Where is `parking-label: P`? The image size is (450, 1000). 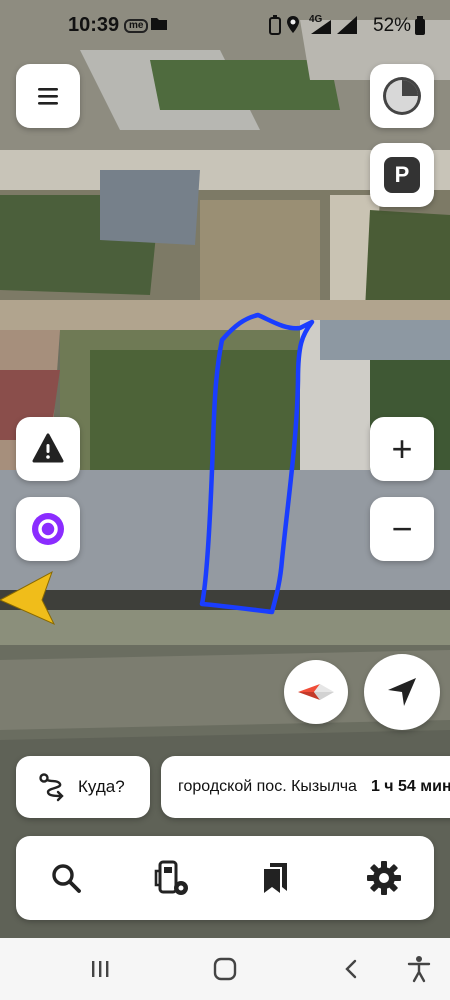
parking-label: P is located at coordinates (402, 174).